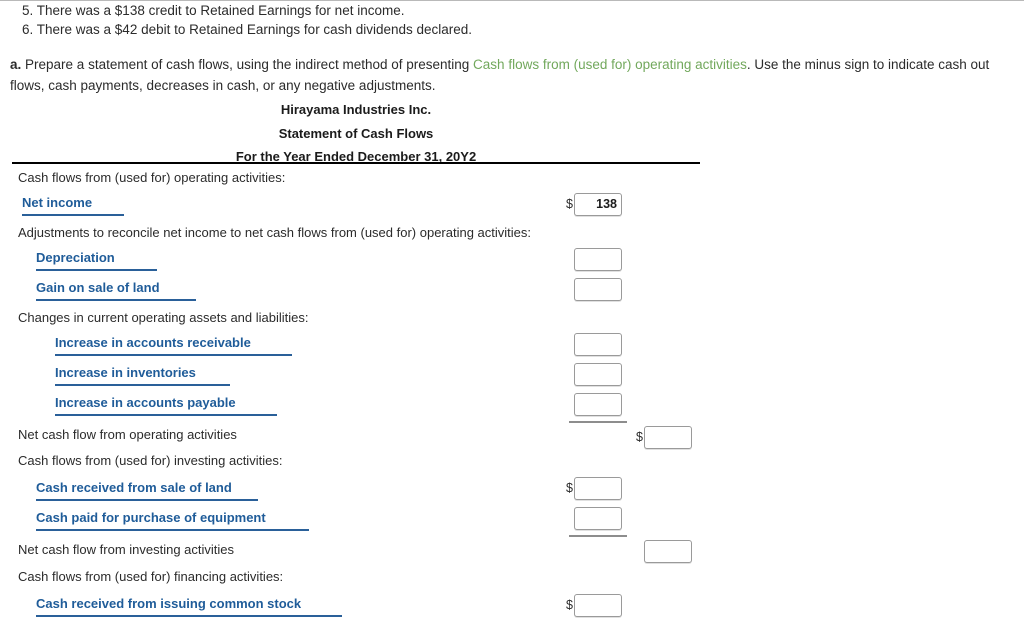 The height and width of the screenshot is (621, 1024). Describe the element at coordinates (512, 521) in the screenshot. I see `row-cash-paid-equipment: Cash paid for purchase of equipment` at that location.